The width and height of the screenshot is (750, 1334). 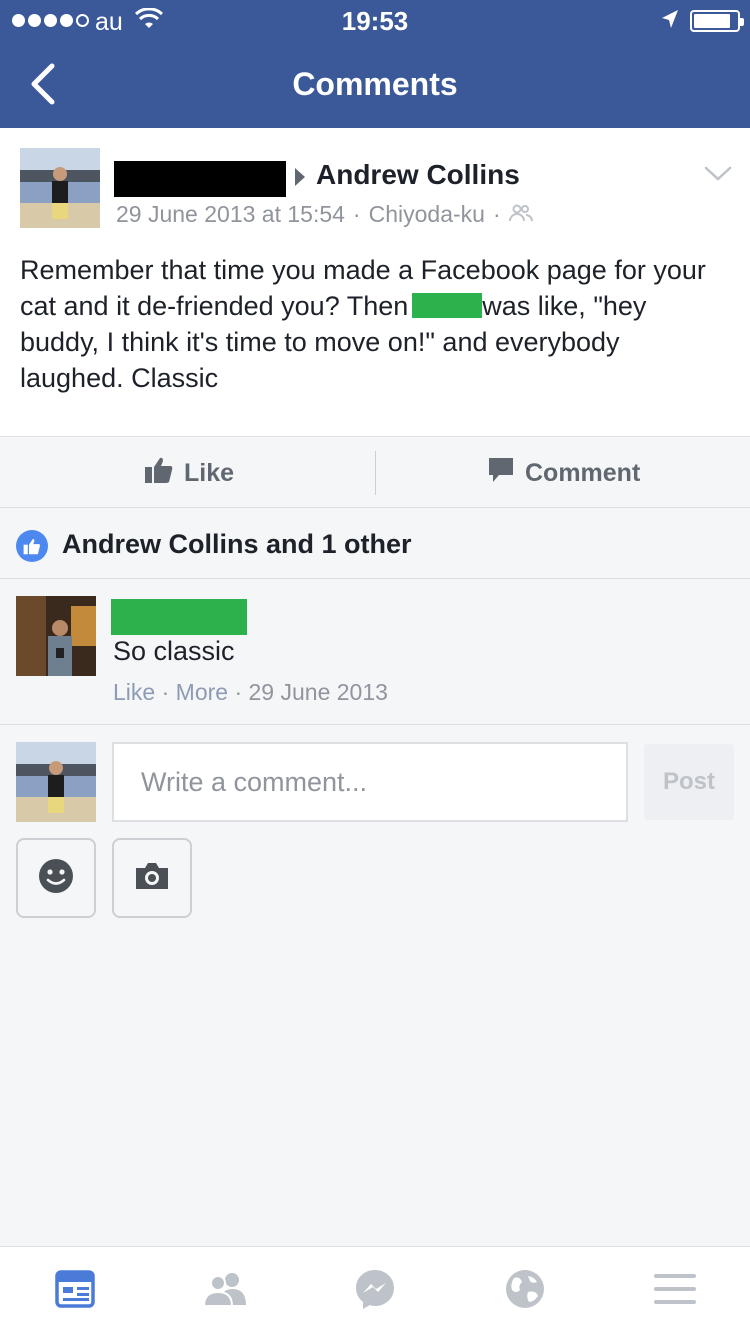 What do you see at coordinates (200, 179) in the screenshot?
I see `redacted-author-name` at bounding box center [200, 179].